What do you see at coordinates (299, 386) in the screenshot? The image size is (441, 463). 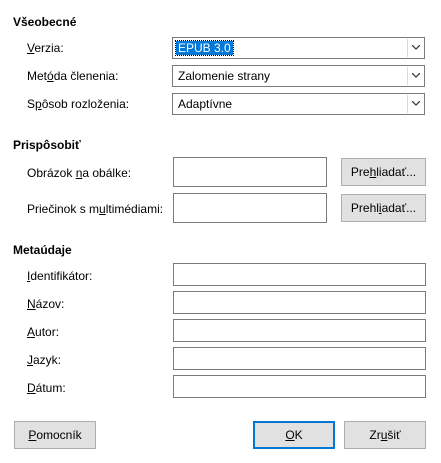 I see `date-field` at bounding box center [299, 386].